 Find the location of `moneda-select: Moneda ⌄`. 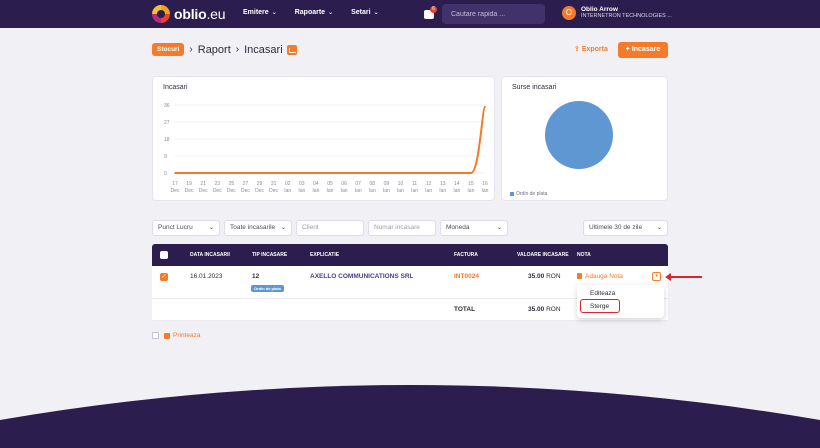

moneda-select: Moneda ⌄ is located at coordinates (474, 228).